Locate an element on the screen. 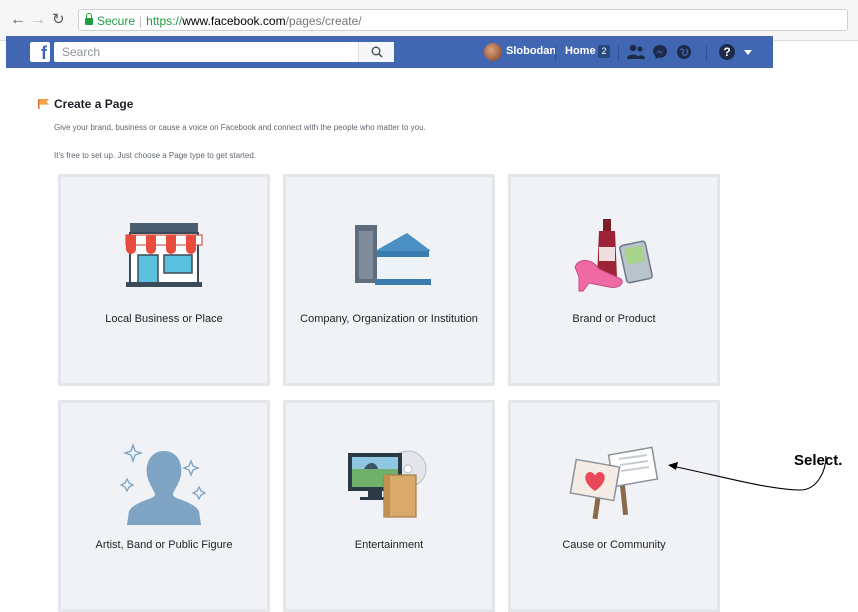  storefront-icon is located at coordinates (164, 255).